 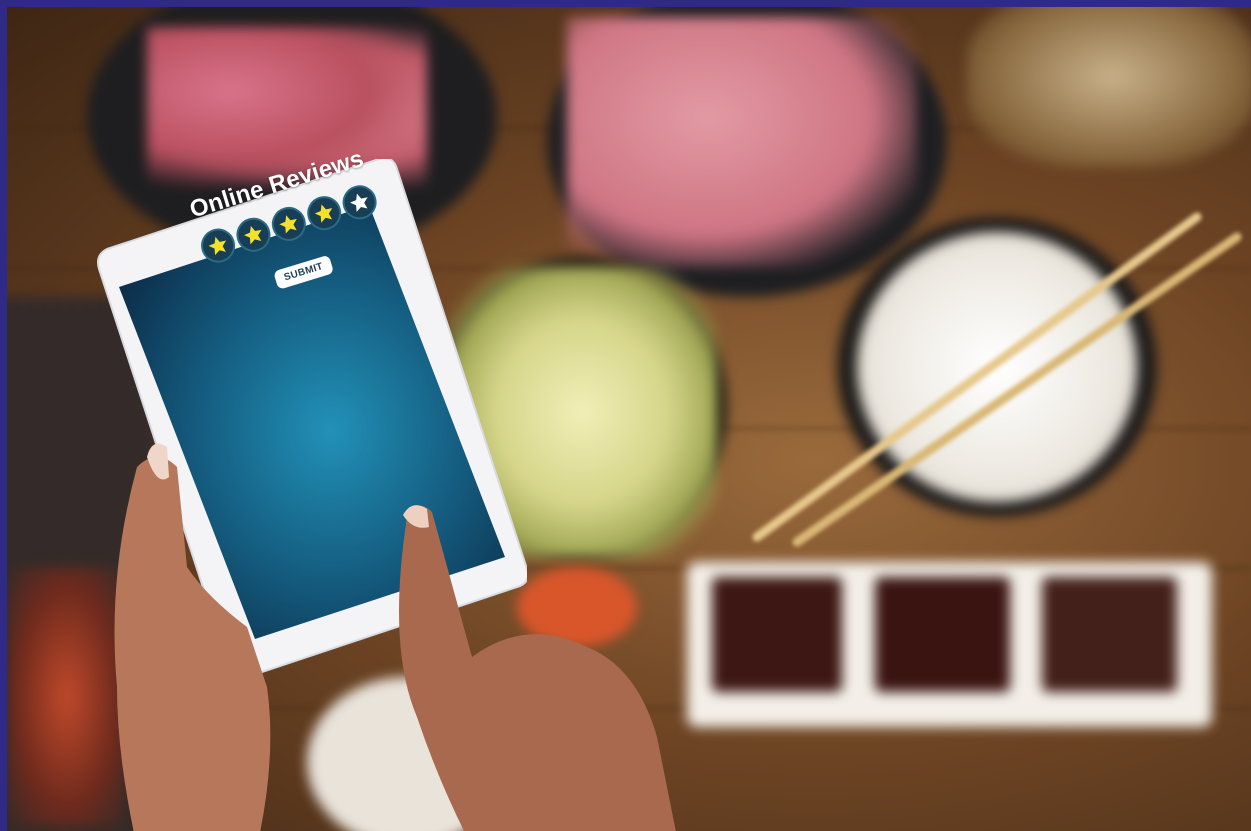 I want to click on left-hand, so click(x=192, y=637).